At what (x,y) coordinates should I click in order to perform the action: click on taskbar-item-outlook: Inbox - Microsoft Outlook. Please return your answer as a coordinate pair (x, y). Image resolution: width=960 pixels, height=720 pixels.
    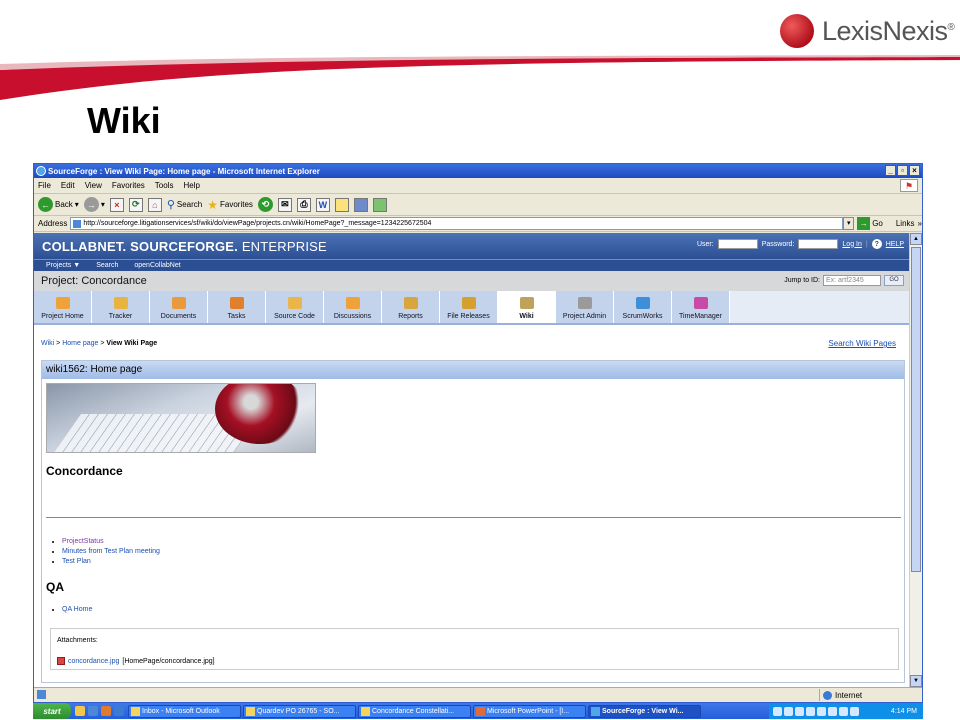
    Looking at the image, I should click on (184, 711).